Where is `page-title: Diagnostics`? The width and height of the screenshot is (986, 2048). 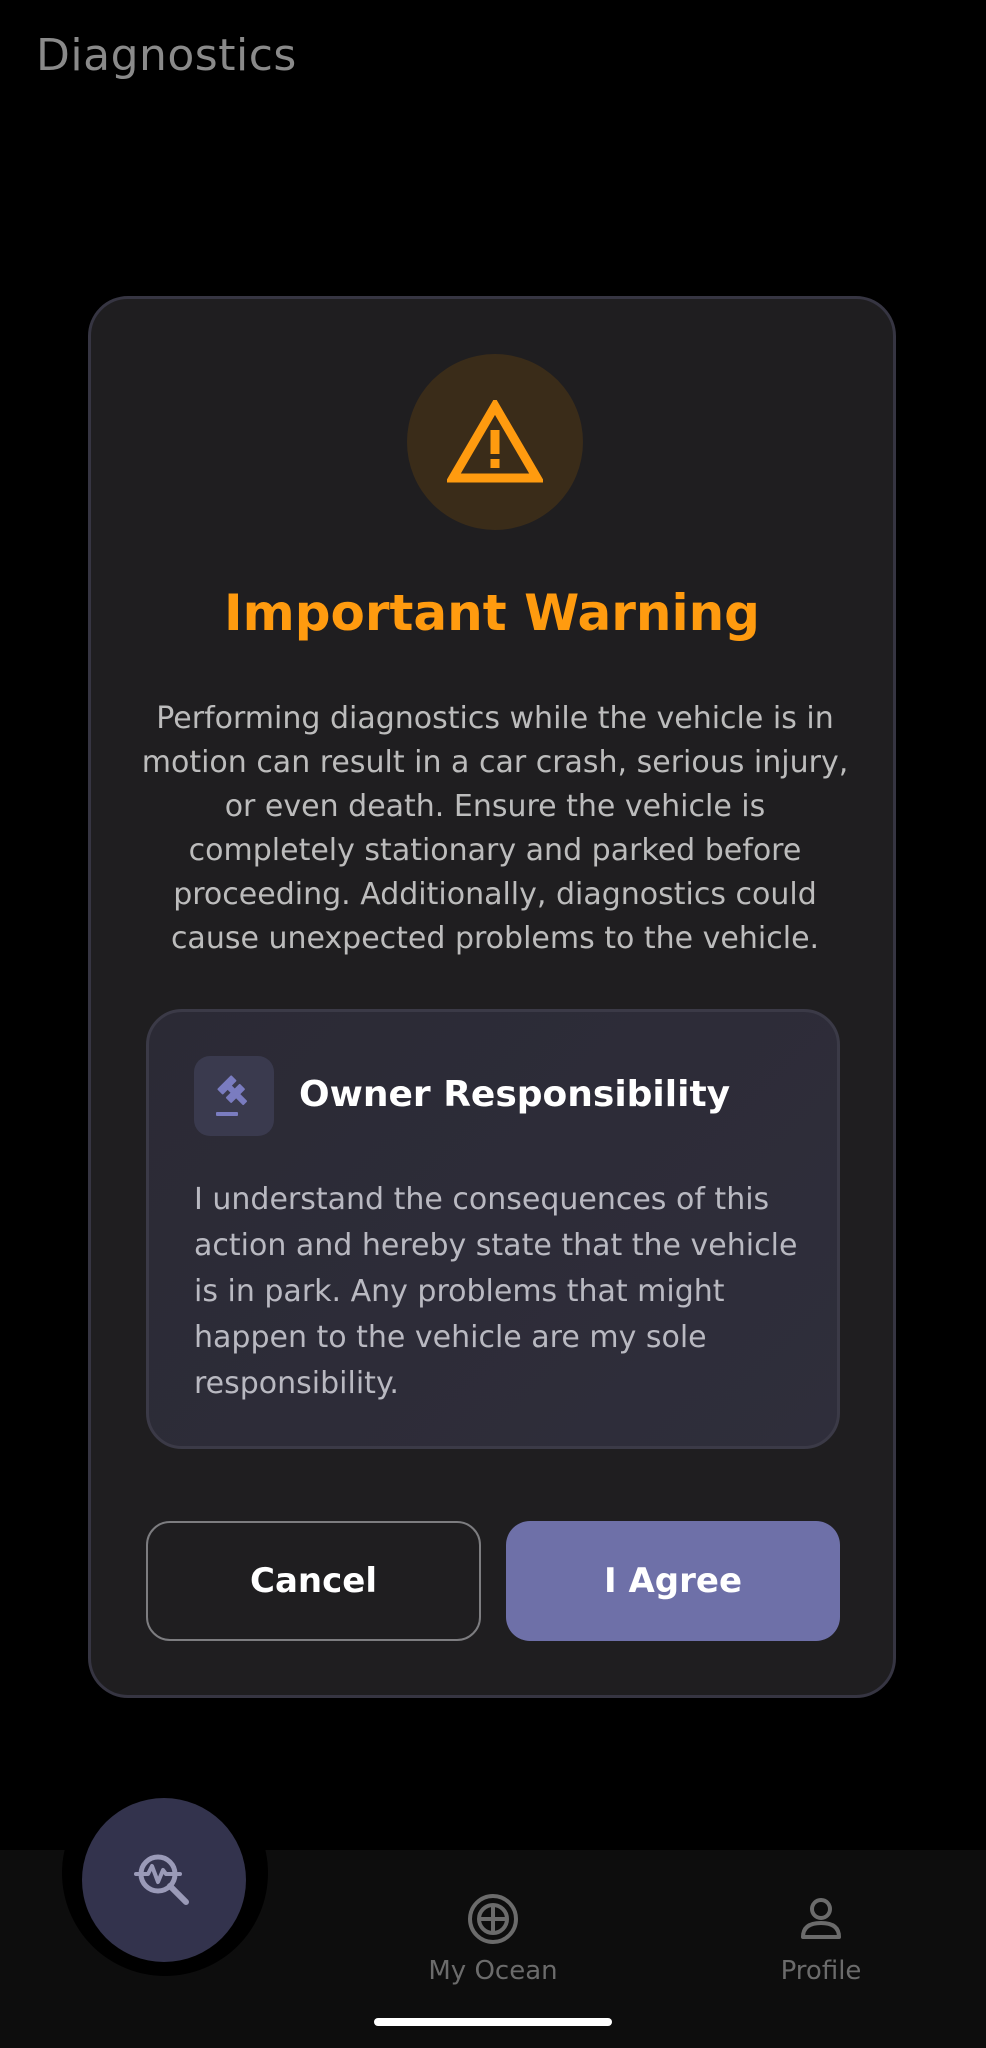 page-title: Diagnostics is located at coordinates (166, 55).